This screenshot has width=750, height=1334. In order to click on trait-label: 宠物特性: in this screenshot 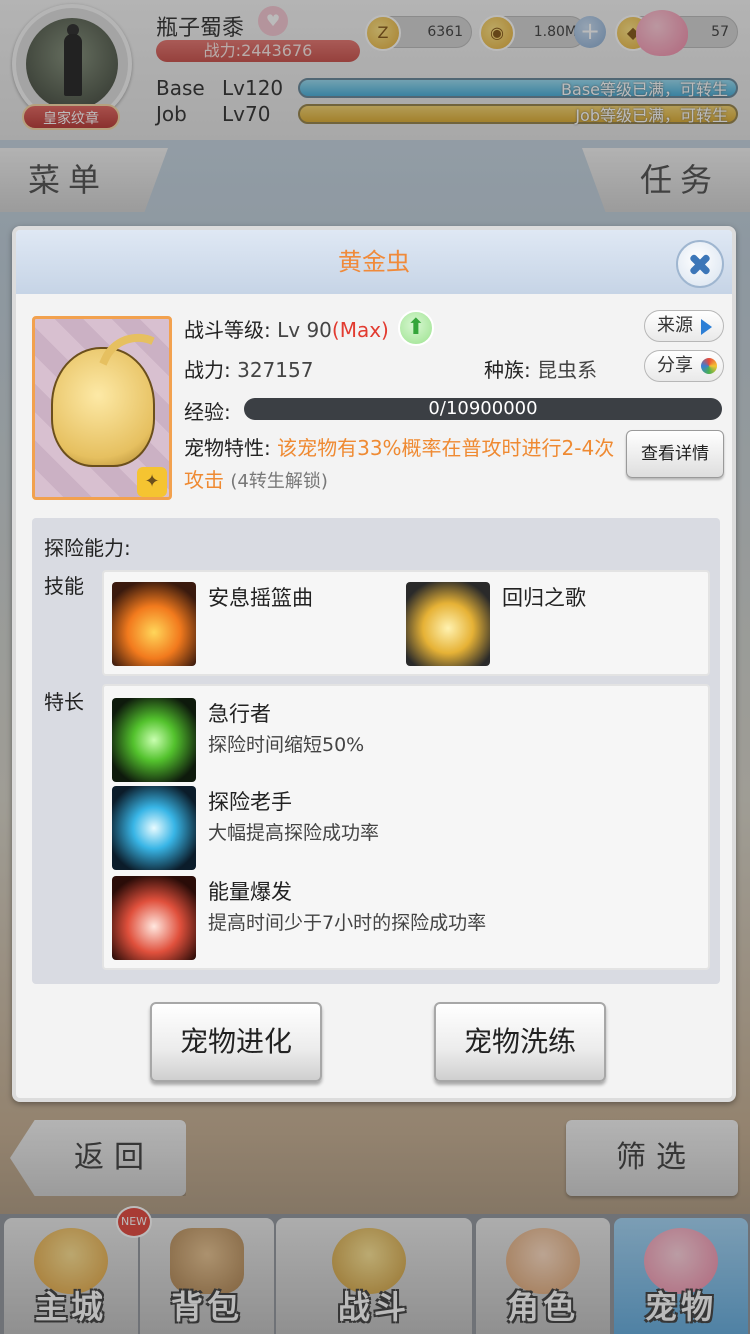, I will do `click(231, 448)`.